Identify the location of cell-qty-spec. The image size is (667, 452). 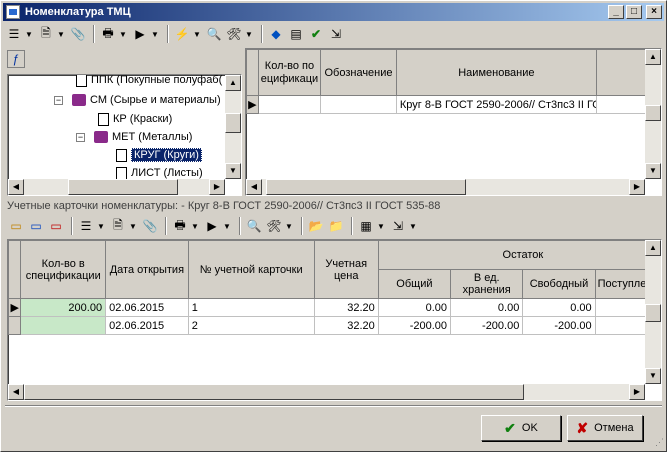
(63, 325).